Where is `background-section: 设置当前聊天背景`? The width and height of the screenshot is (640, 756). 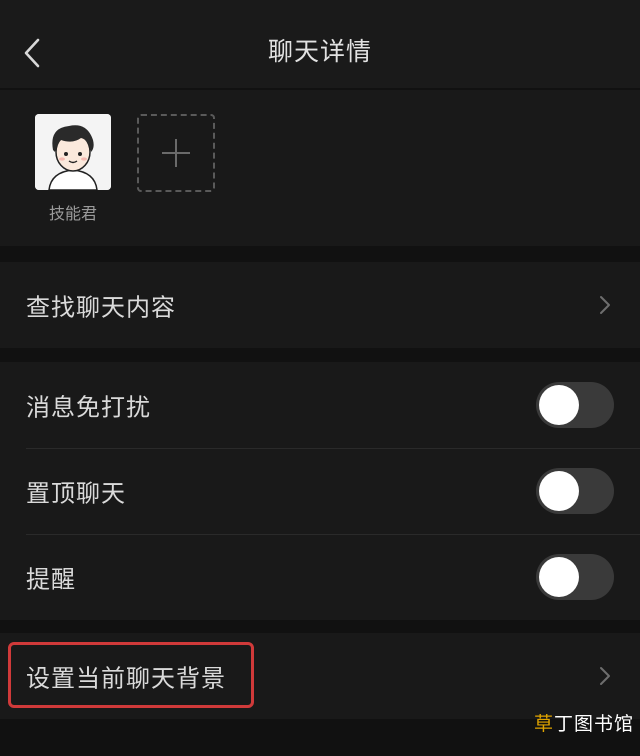
background-section: 设置当前聊天背景 is located at coordinates (320, 676).